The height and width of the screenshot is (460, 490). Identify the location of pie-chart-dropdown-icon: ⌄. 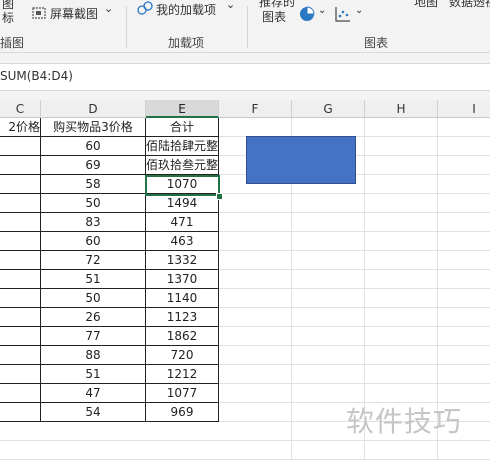
(322, 10).